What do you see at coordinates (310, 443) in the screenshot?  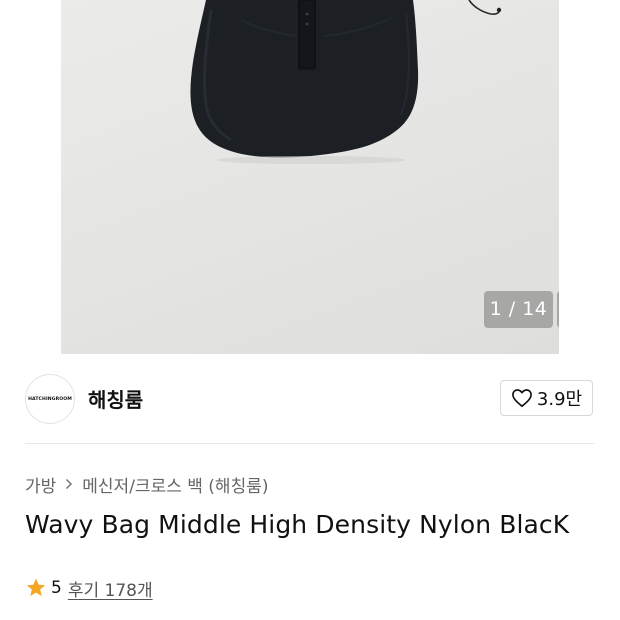 I see `divider` at bounding box center [310, 443].